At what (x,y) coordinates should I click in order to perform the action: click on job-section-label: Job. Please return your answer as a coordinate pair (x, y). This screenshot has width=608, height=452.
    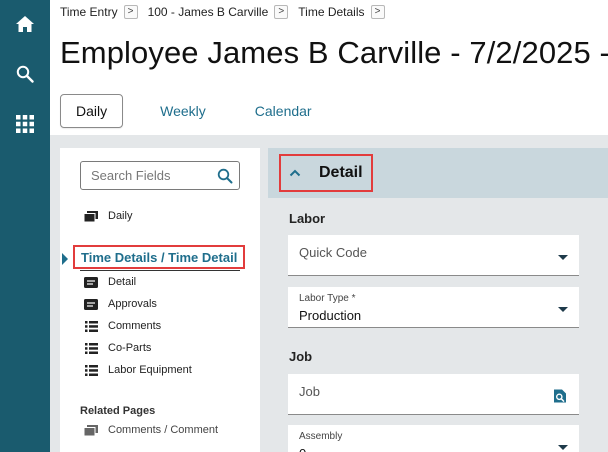
    Looking at the image, I should click on (301, 356).